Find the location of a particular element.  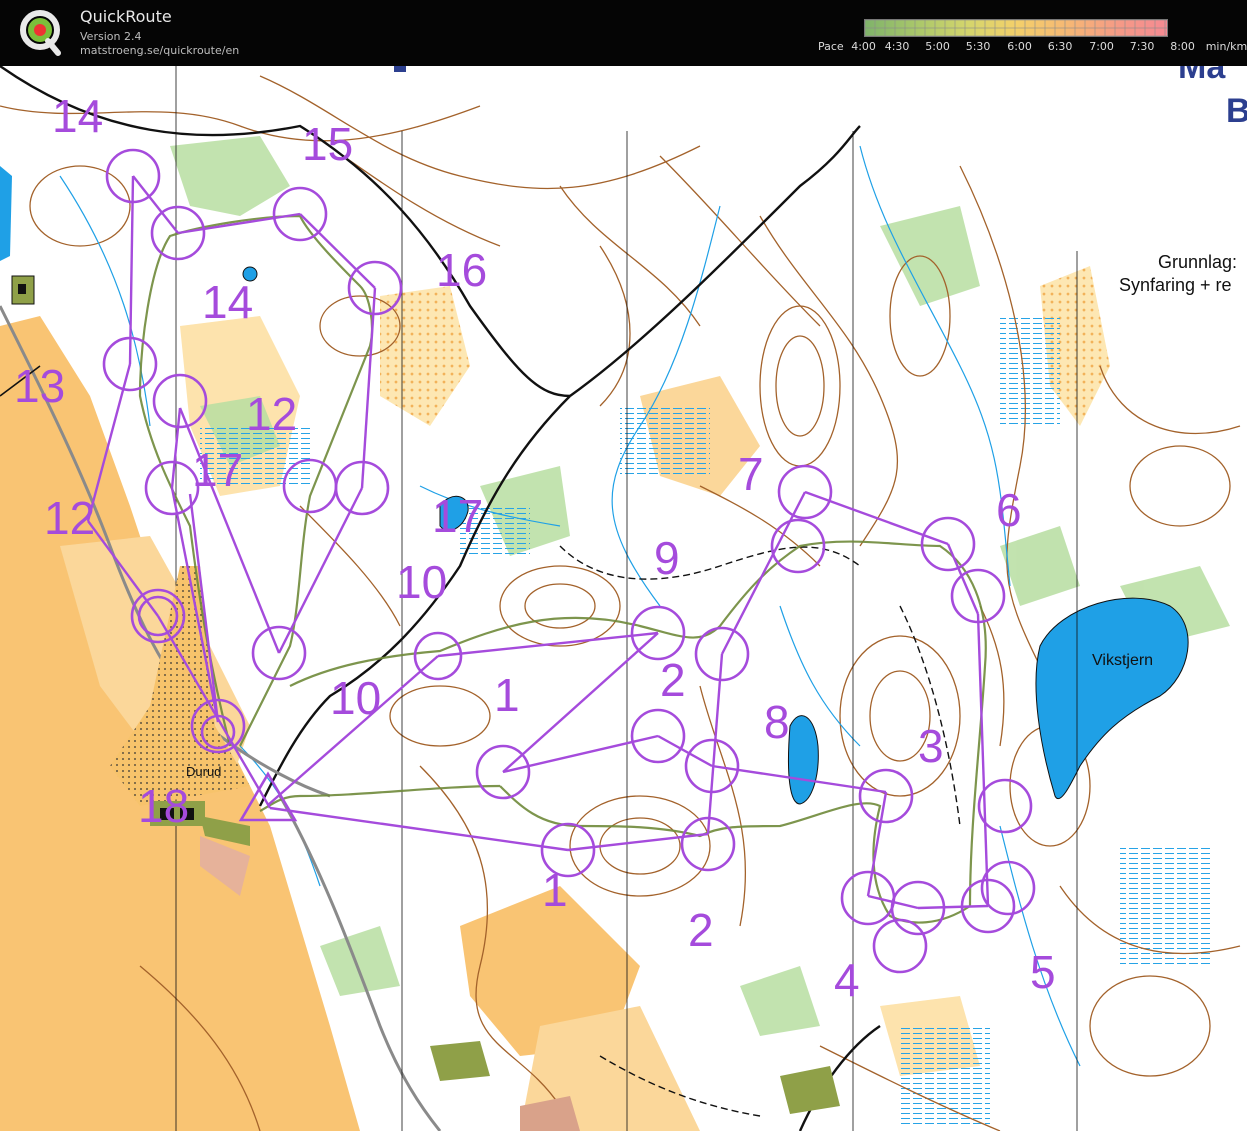

quickroute-logo-icon is located at coordinates (40, 33).